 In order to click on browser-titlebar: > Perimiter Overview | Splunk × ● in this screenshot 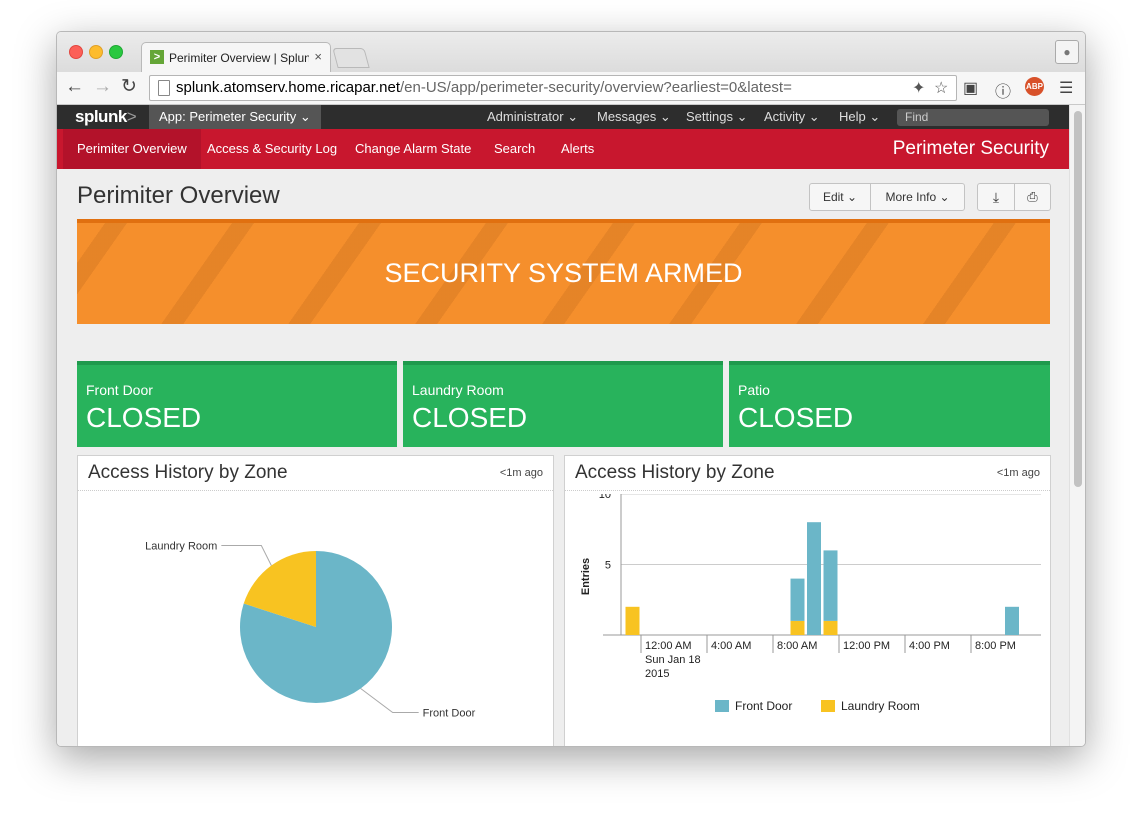, I will do `click(571, 52)`.